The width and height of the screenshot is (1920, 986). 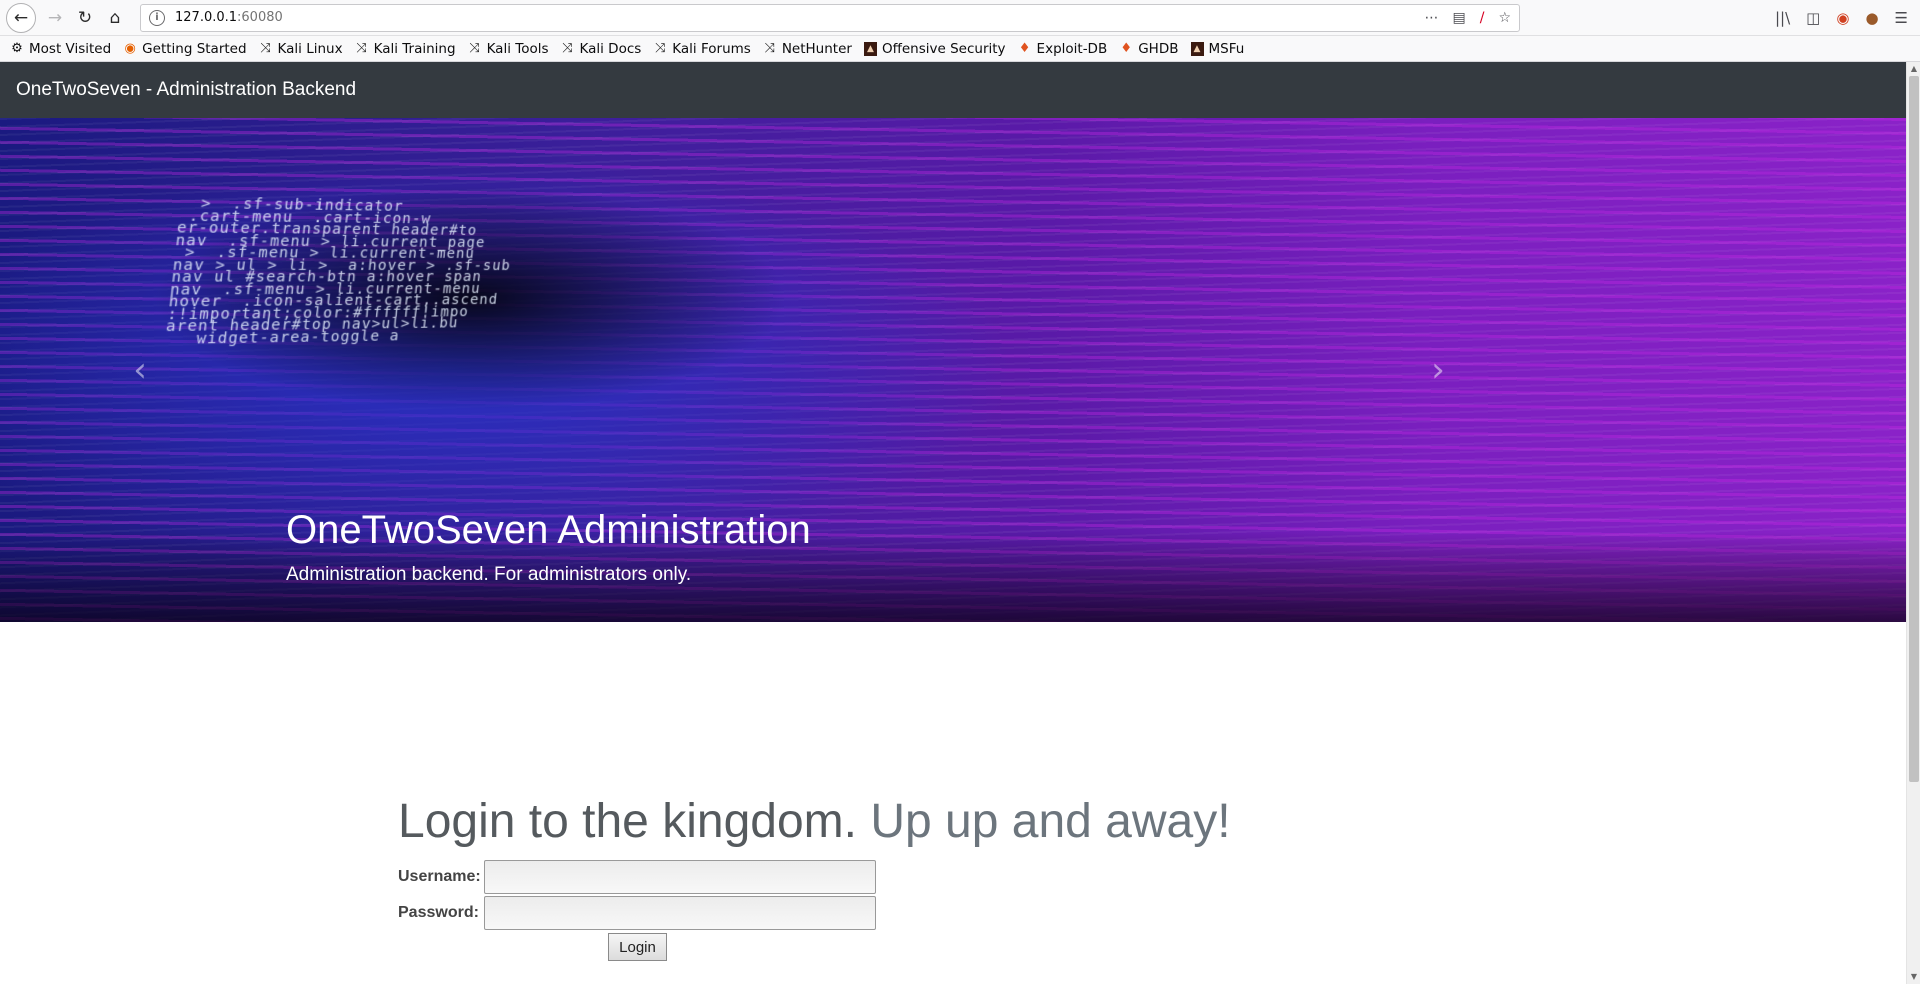 I want to click on arrow-left-icon: ←, so click(x=21, y=17).